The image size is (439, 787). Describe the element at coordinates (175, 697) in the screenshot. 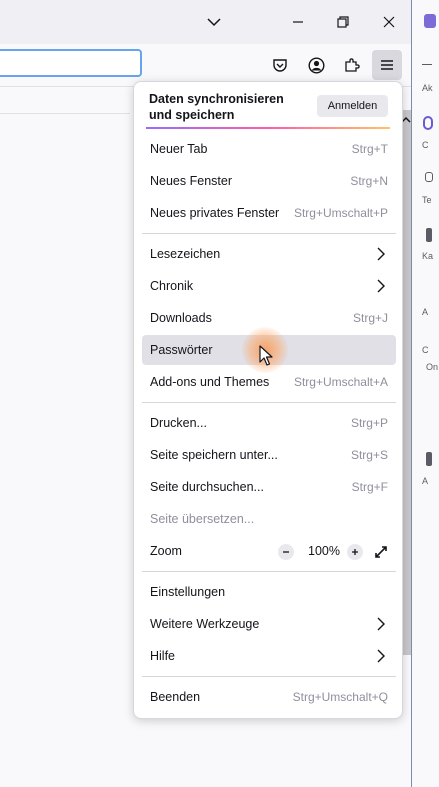

I see `menu-item-label: Beenden` at that location.